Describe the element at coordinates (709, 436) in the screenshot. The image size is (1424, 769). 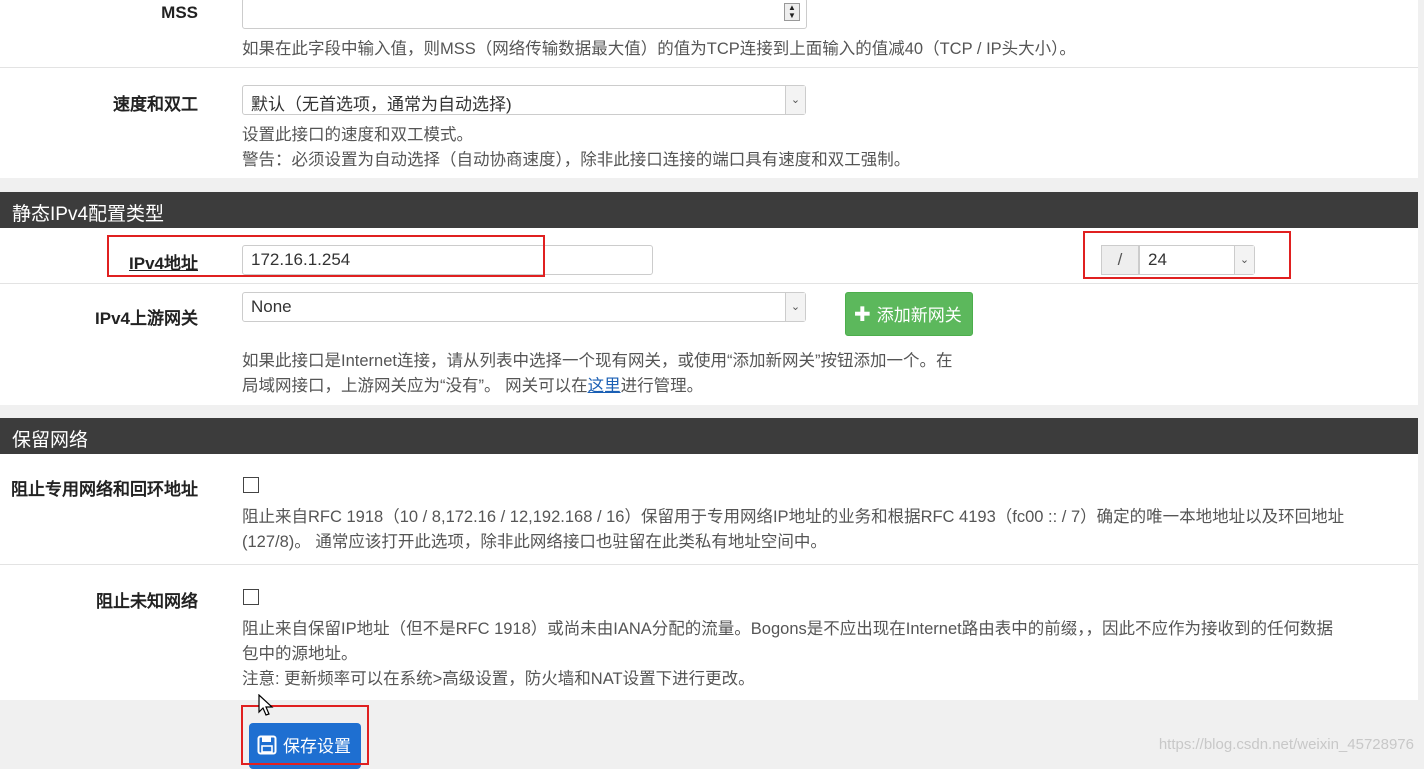
I see `reserved-section-title: 保留网络` at that location.